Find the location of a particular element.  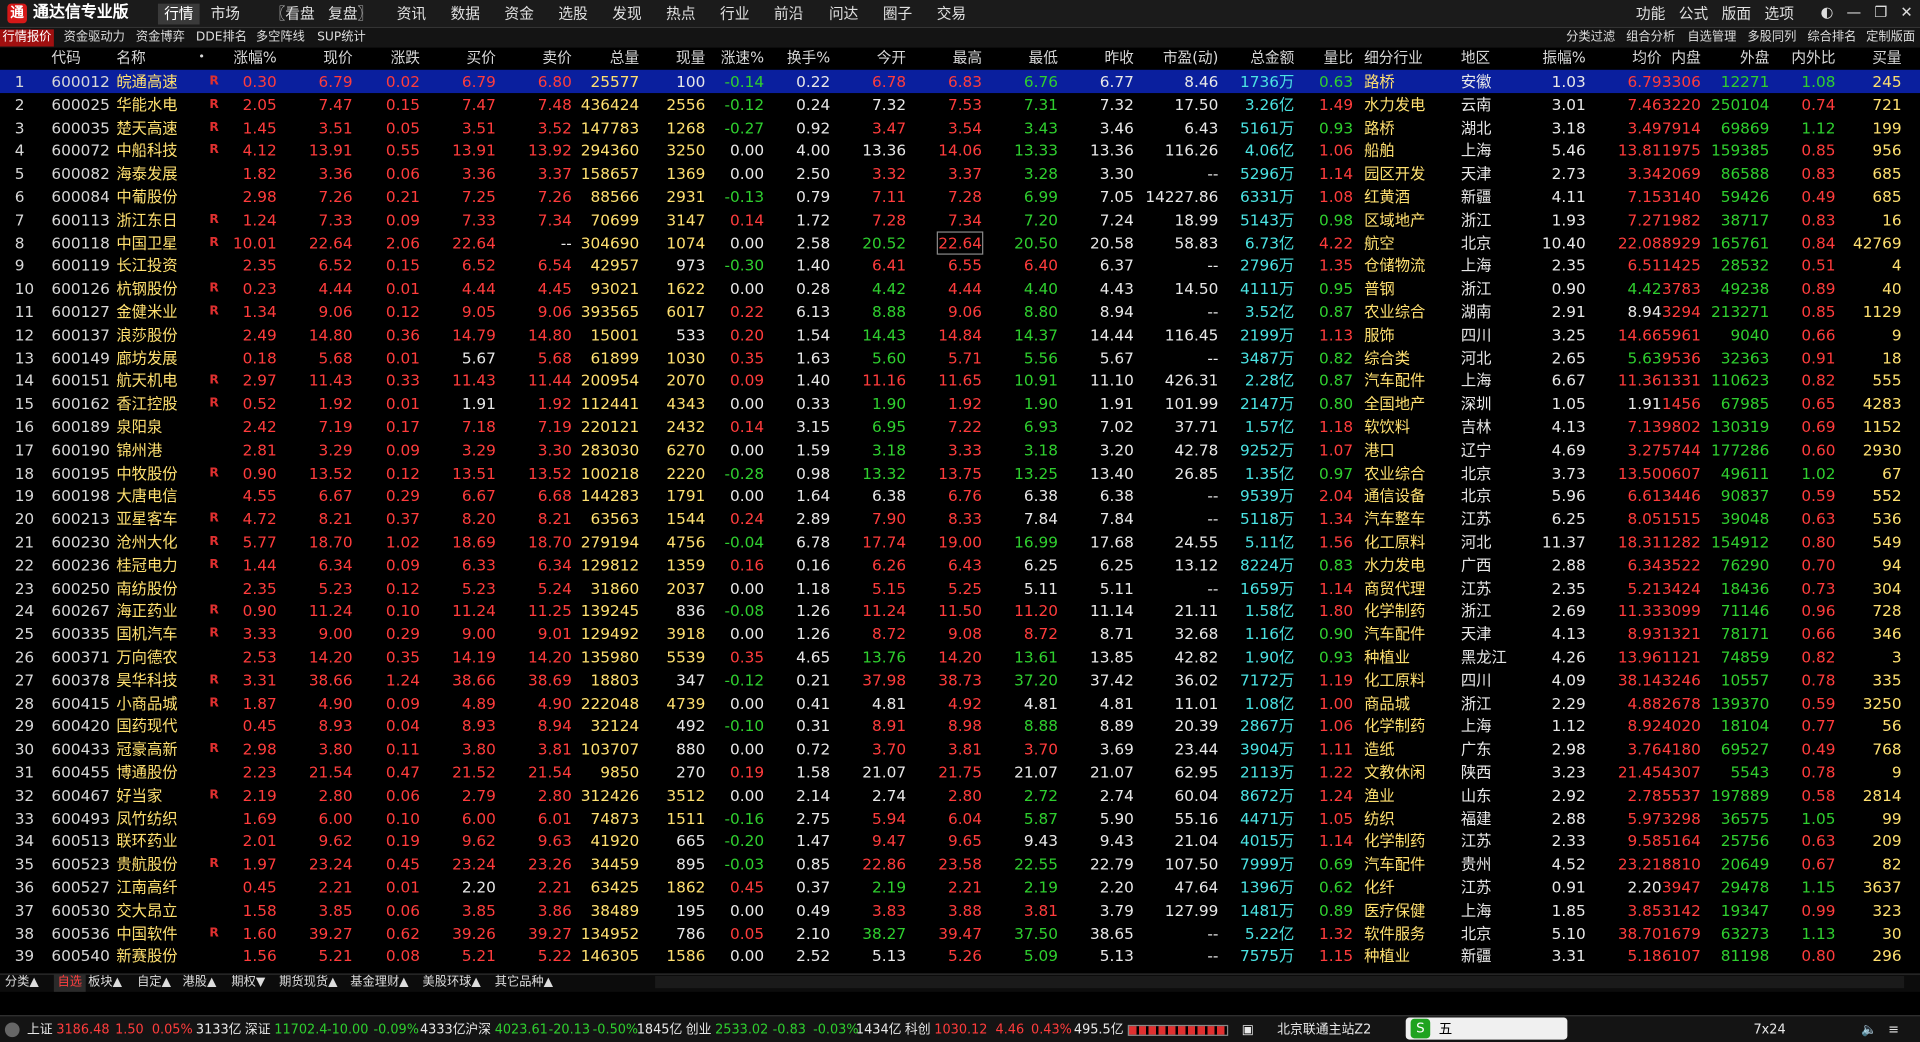

toolbar-right-button: 多股同列 is located at coordinates (1771, 37).